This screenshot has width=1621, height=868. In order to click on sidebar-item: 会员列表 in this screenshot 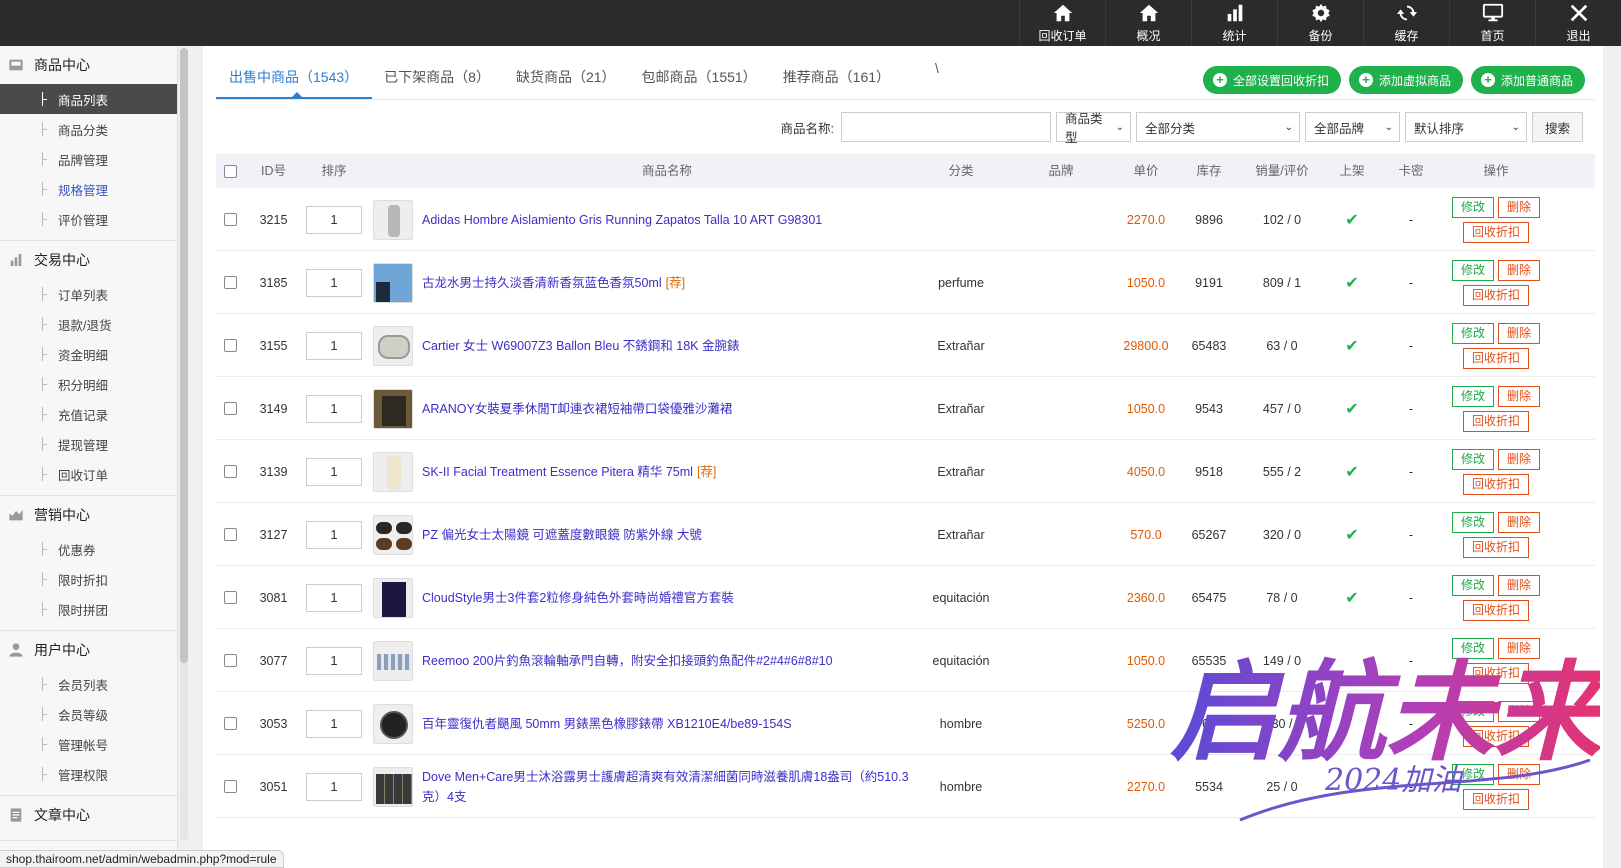, I will do `click(88, 684)`.